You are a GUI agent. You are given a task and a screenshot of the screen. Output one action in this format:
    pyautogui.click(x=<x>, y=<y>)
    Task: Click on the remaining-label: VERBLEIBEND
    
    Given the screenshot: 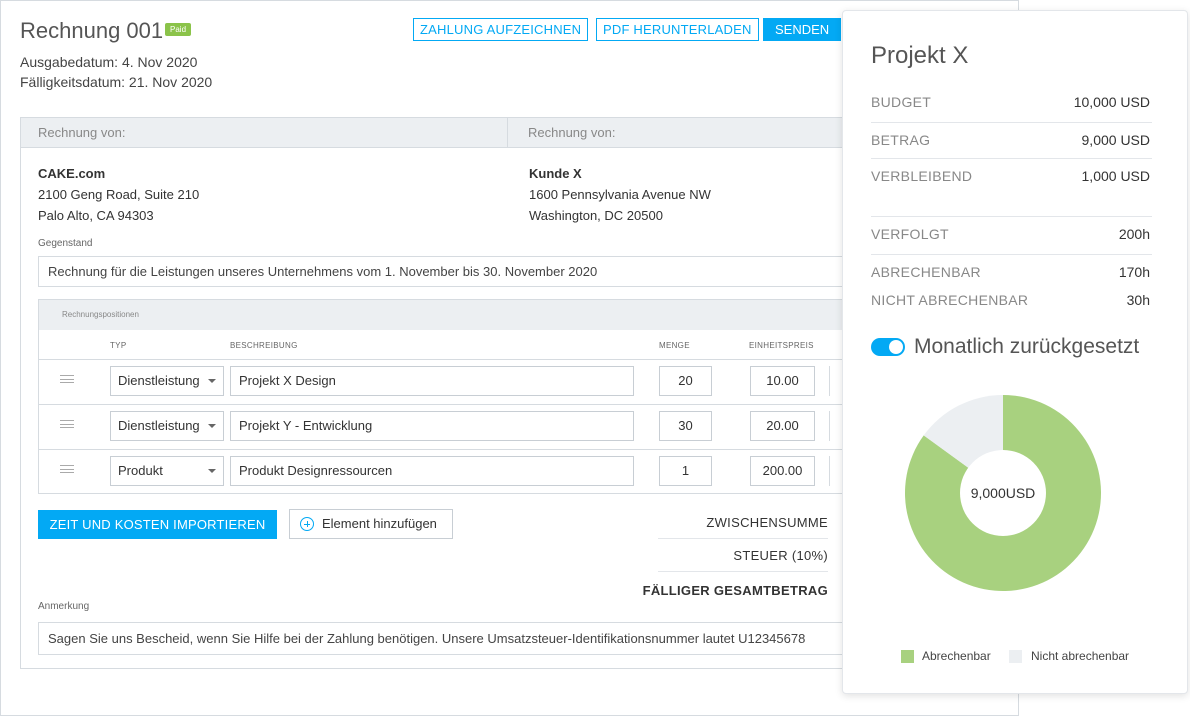 What is the action you would take?
    pyautogui.click(x=922, y=176)
    